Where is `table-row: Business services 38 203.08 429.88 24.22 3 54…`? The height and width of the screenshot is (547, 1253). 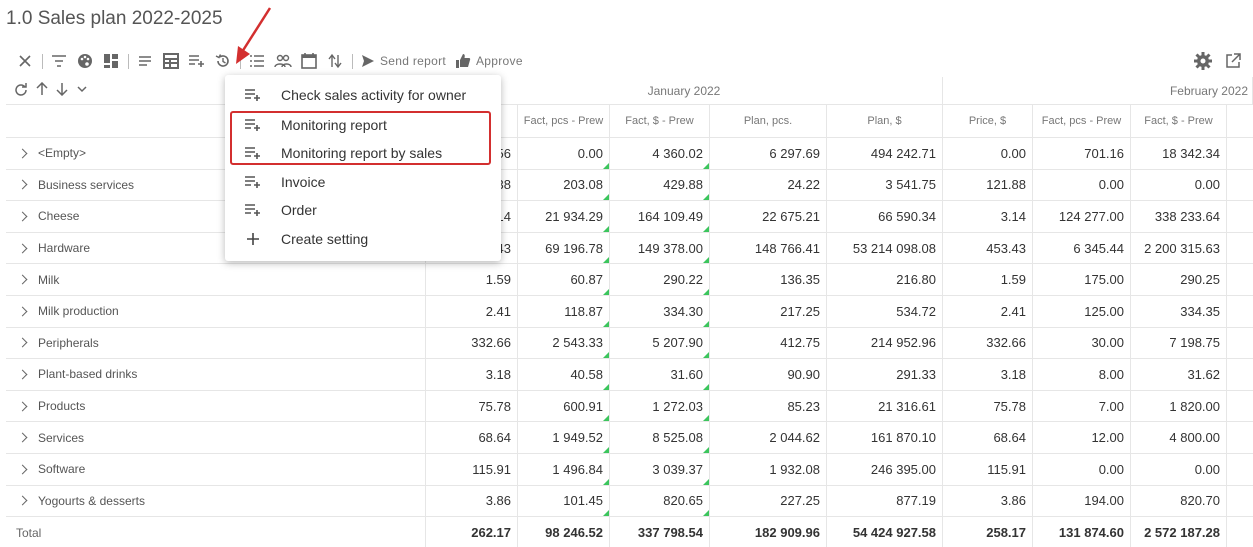 table-row: Business services 38 203.08 429.88 24.22 3 54… is located at coordinates (629, 185).